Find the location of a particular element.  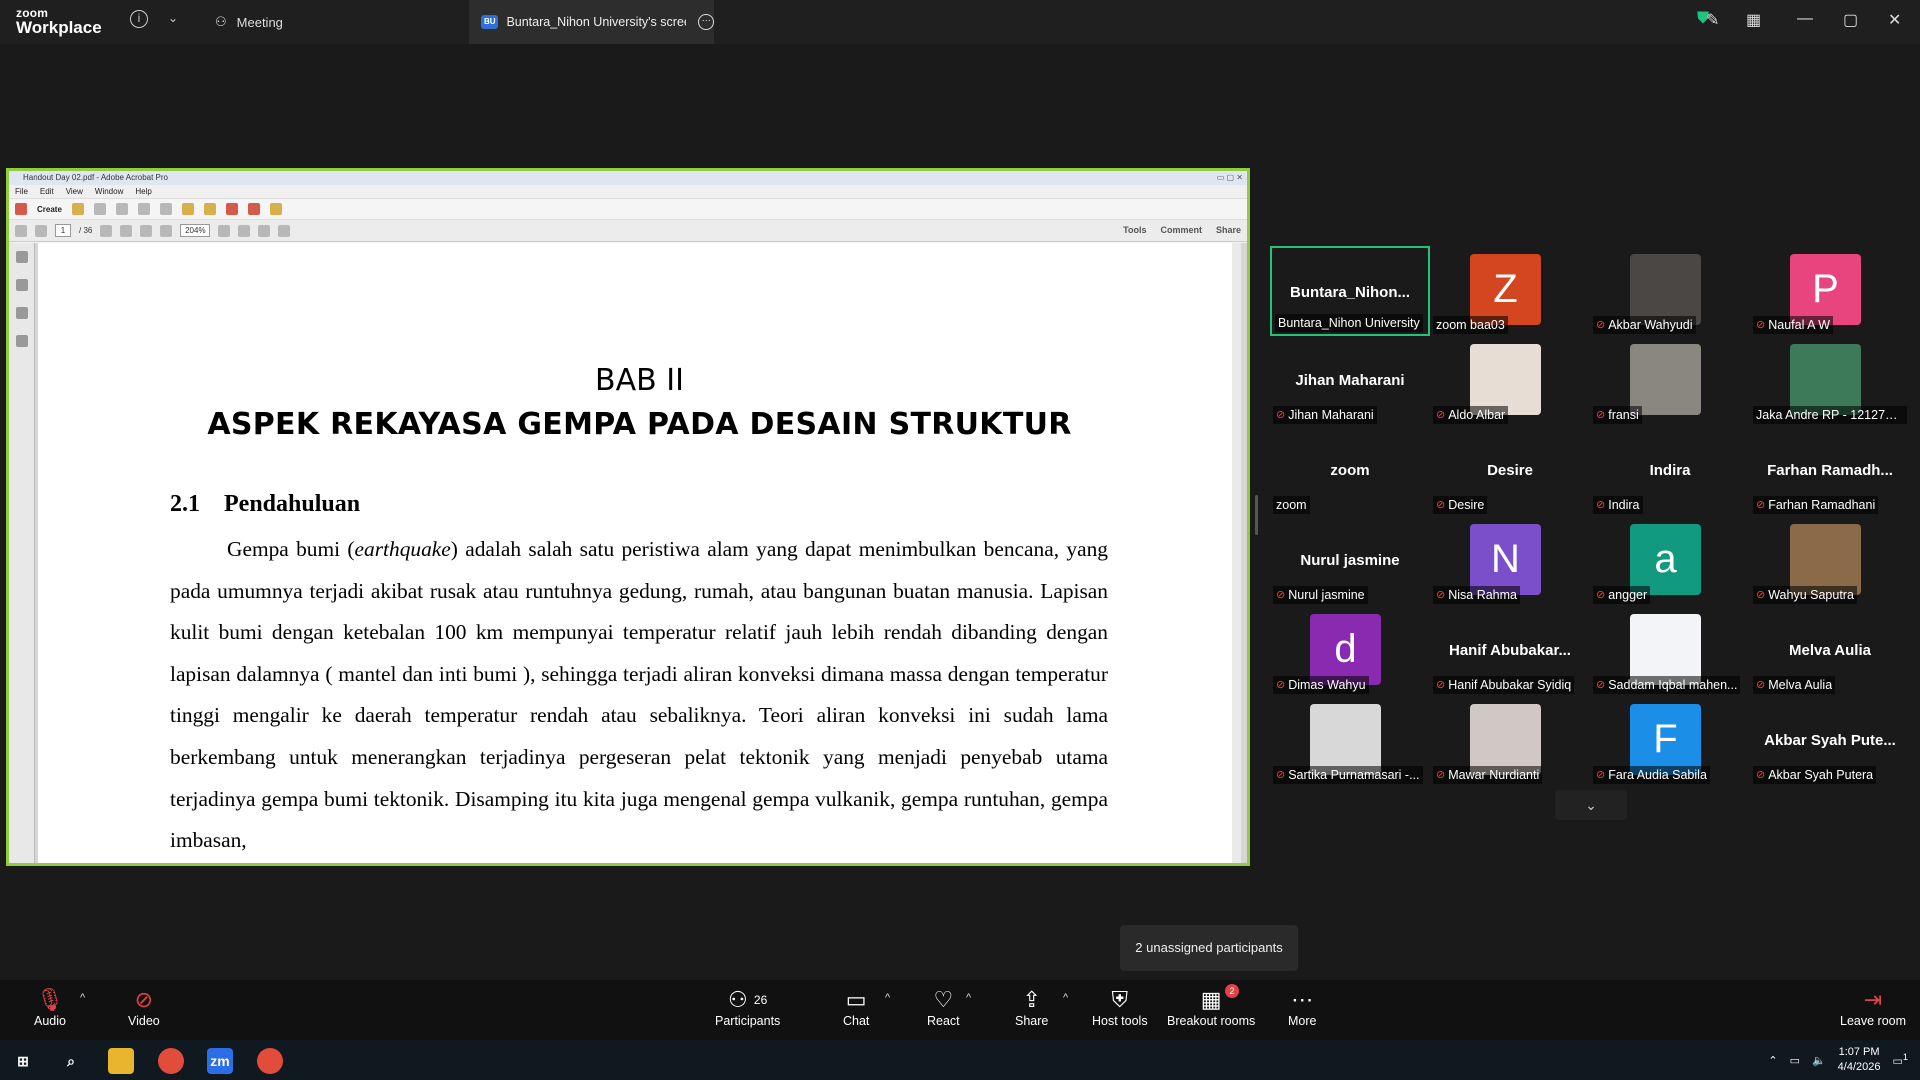

video-button: ⊘ Video is located at coordinates (144, 1007).